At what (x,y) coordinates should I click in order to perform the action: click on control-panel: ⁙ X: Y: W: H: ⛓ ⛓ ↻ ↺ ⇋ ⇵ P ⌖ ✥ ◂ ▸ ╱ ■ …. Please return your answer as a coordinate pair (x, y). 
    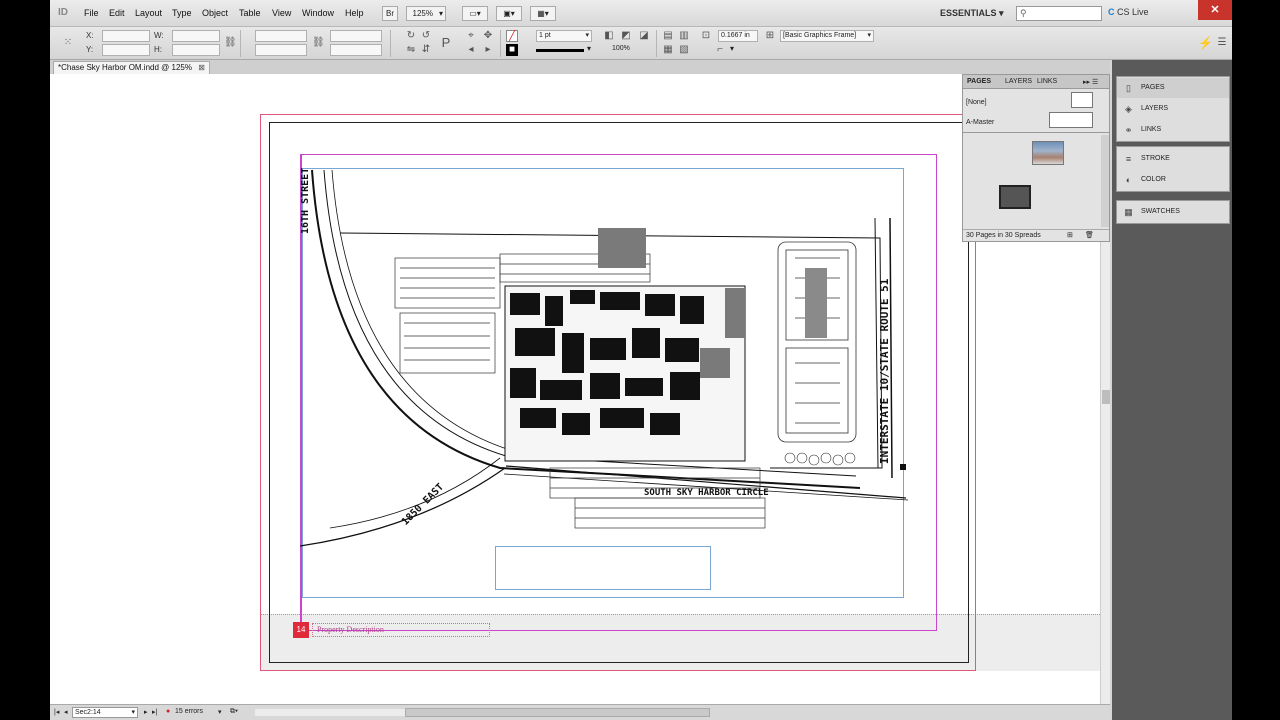
    Looking at the image, I should click on (641, 43).